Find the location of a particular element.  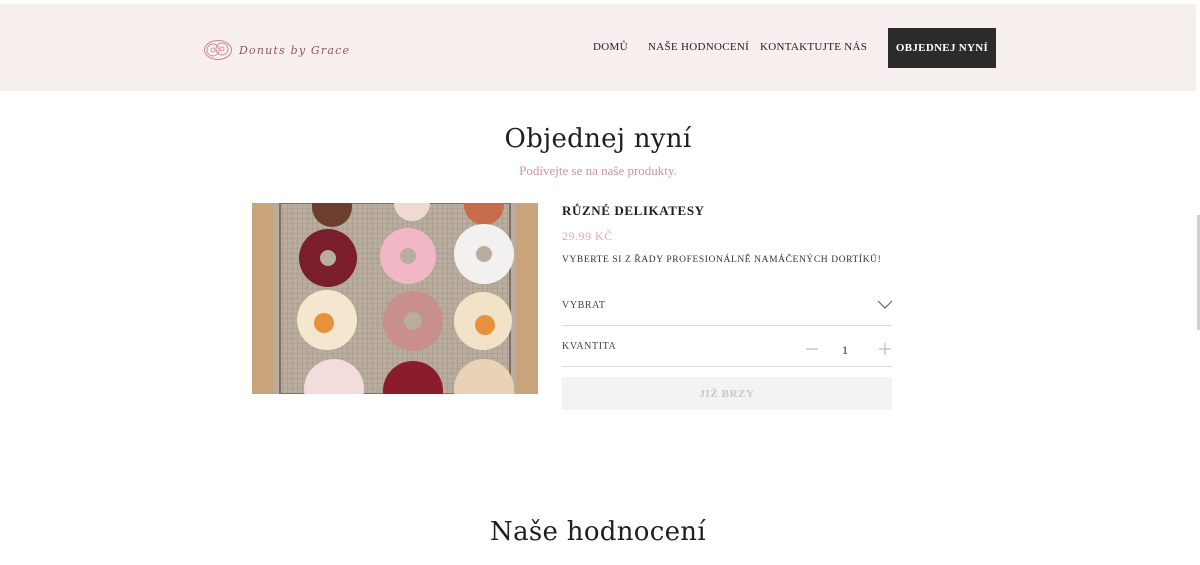

reviews-section-title: Naše hodnocení is located at coordinates (598, 532).